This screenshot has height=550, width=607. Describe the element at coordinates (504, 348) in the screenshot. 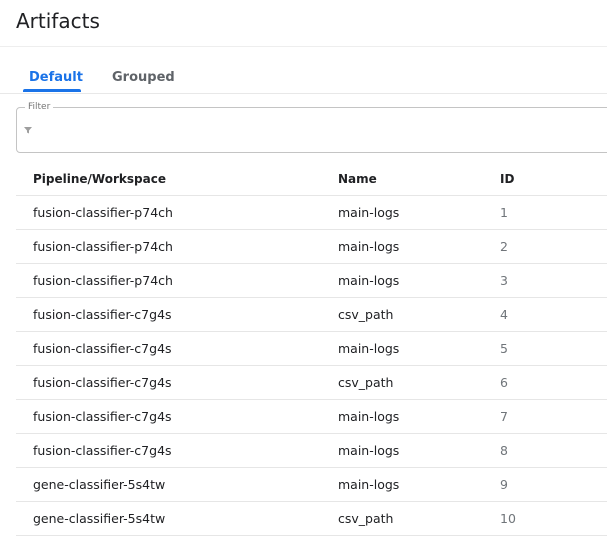

I see `cell-id: 5` at that location.